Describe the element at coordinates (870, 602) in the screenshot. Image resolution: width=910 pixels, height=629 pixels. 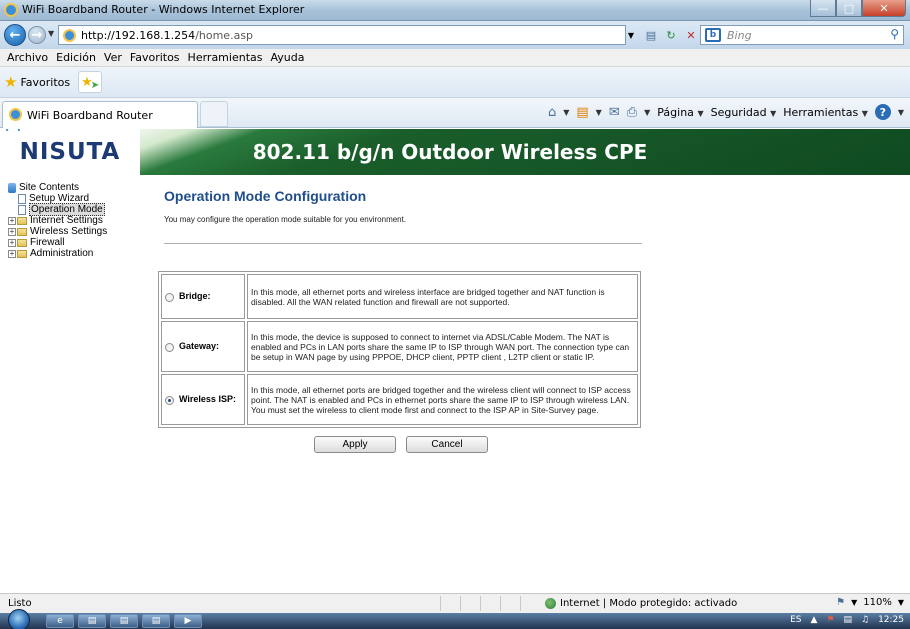
I see `zoom-control: ⚑ ▼ 110% ▼` at that location.